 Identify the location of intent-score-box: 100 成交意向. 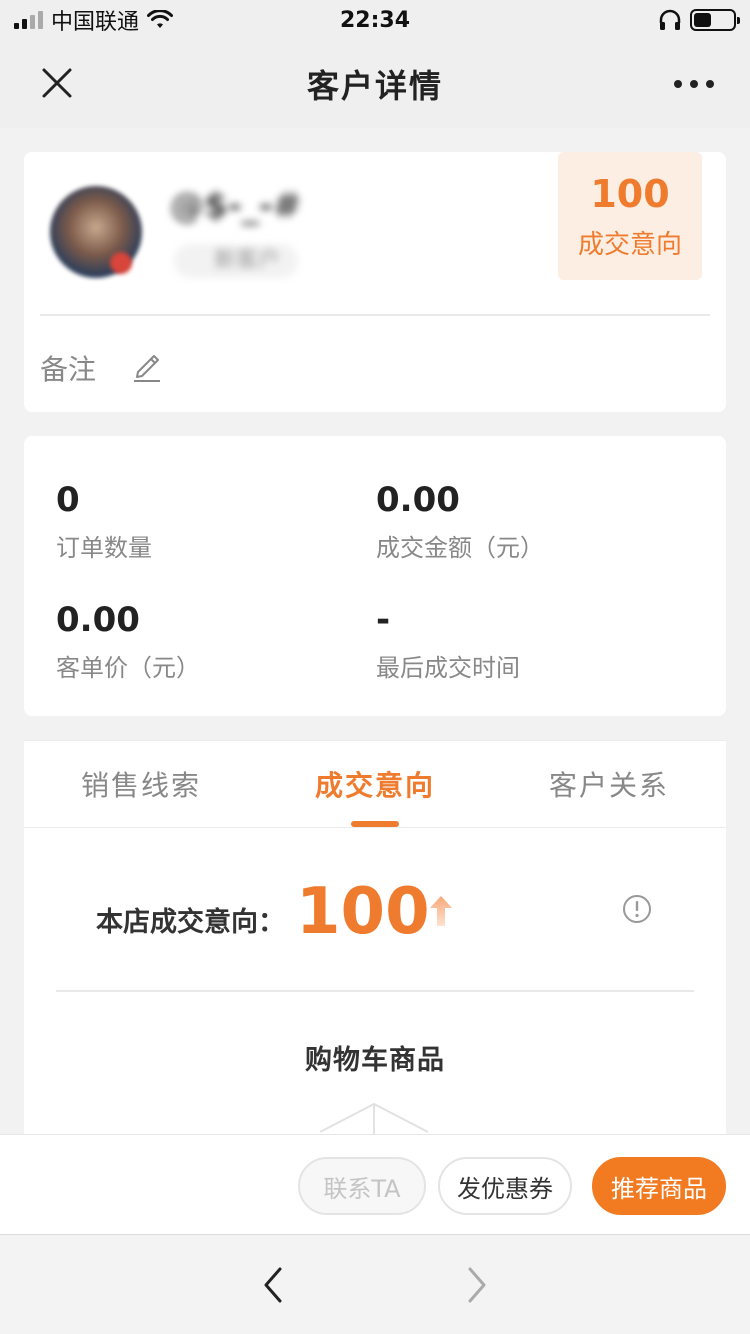
(630, 216).